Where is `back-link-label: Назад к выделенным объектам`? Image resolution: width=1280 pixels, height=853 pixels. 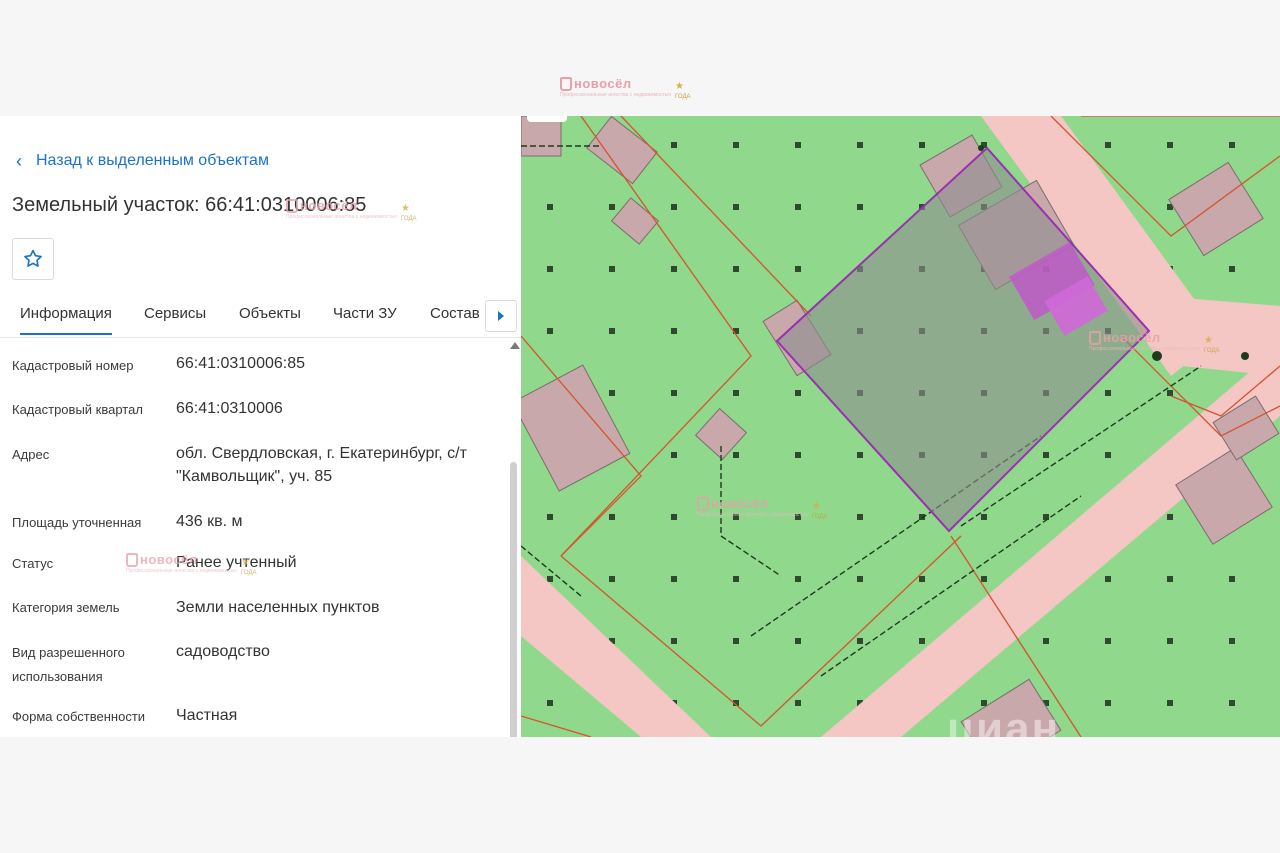
back-link-label: Назад к выделенным объектам is located at coordinates (152, 160).